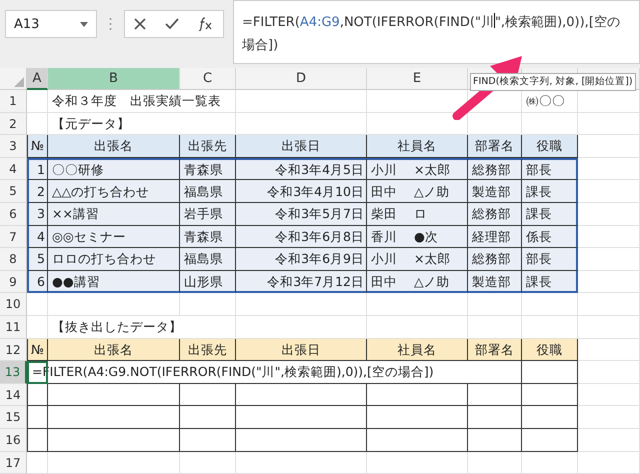 The image size is (640, 474). Describe the element at coordinates (37, 79) in the screenshot. I see `column-header: A` at that location.